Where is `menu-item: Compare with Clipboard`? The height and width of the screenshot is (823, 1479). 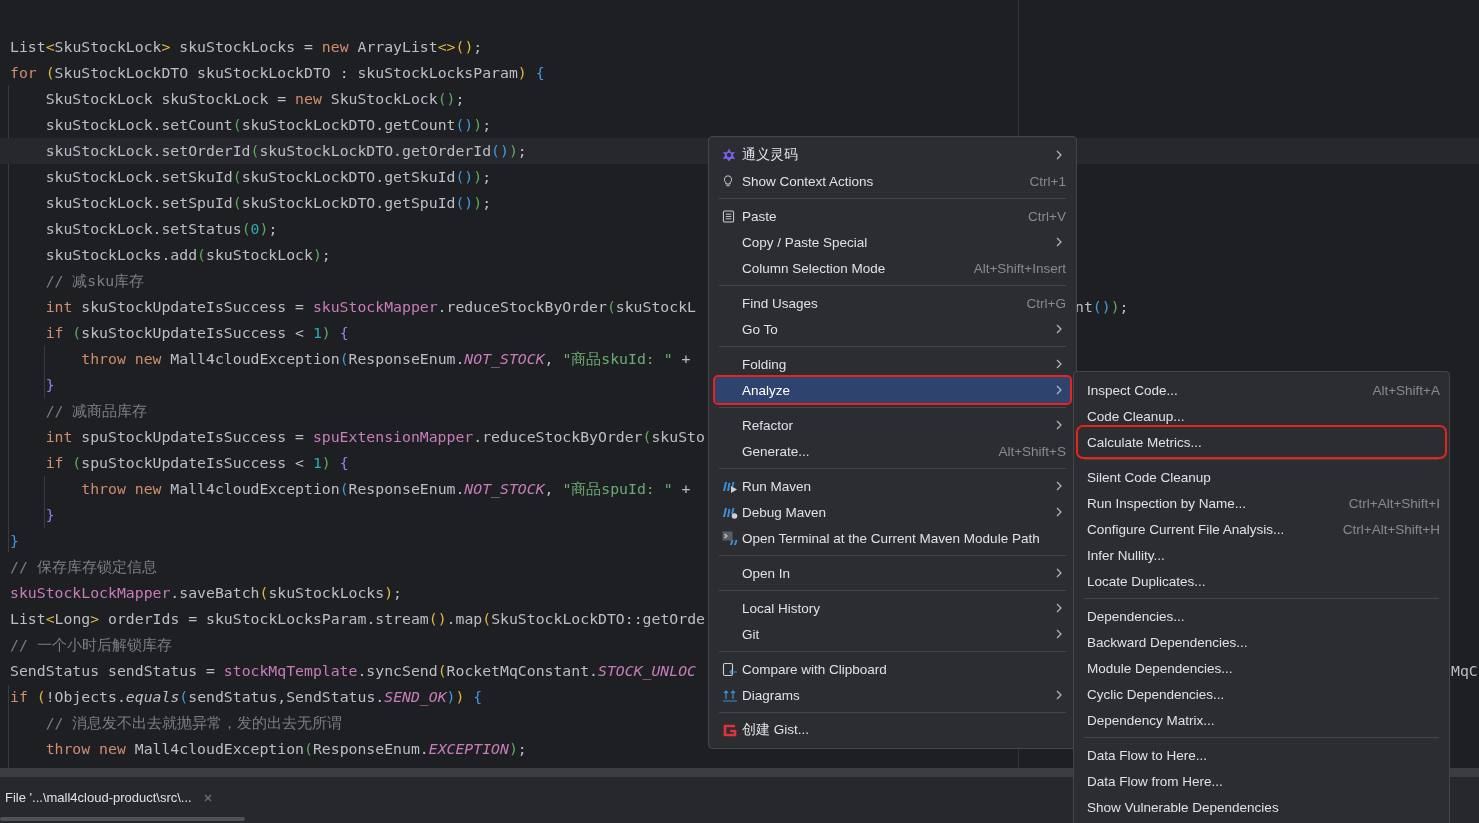
menu-item: Compare with Clipboard is located at coordinates (892, 669).